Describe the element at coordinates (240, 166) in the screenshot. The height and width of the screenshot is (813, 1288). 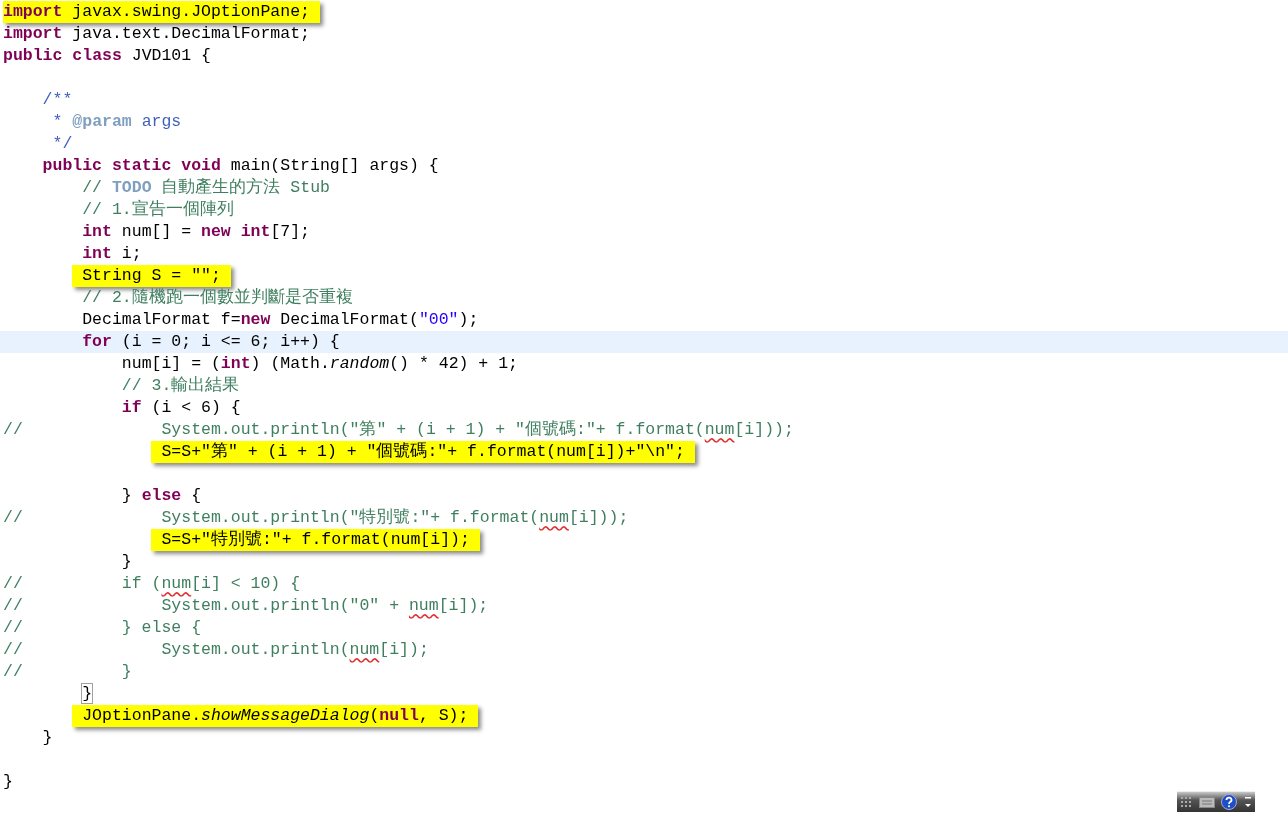
I see `code-line: public static void main(String[] args) {` at that location.